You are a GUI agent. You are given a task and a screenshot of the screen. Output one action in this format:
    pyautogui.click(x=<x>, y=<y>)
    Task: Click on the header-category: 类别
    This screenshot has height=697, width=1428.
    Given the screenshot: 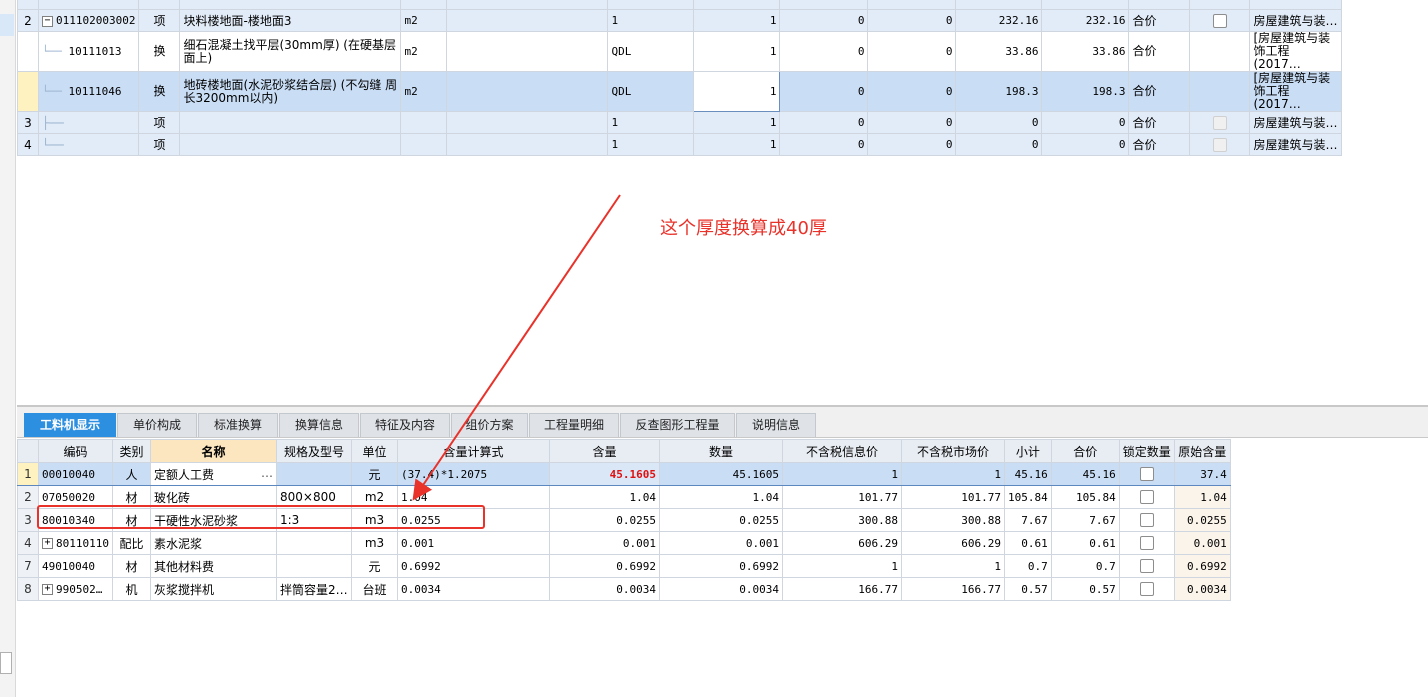 What is the action you would take?
    pyautogui.click(x=131, y=451)
    